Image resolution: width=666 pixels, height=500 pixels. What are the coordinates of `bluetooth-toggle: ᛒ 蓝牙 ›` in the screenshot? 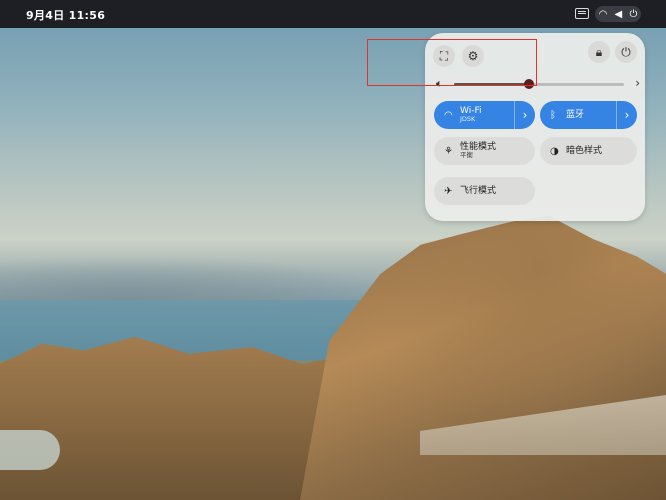 It's located at (588, 115).